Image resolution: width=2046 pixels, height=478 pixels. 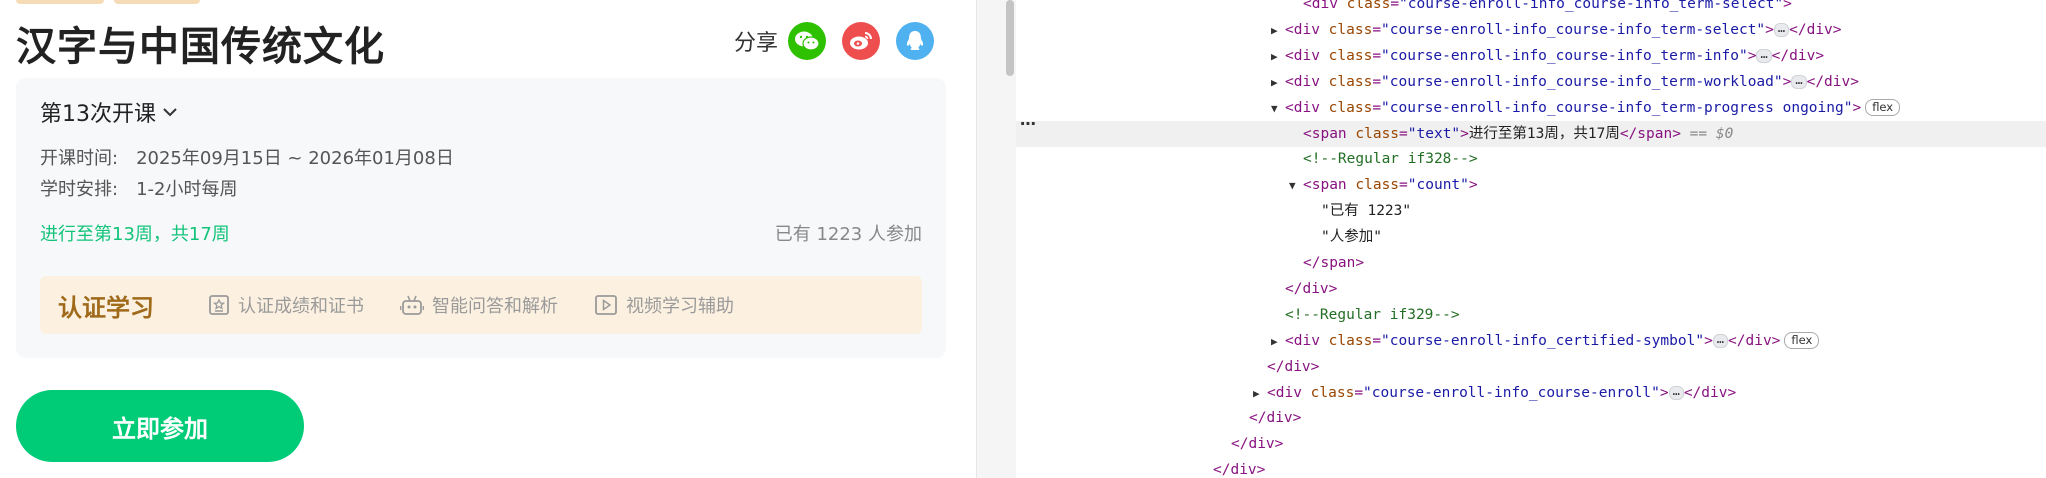 What do you see at coordinates (1531, 185) in the screenshot?
I see `dom-tree-line: ▼ <span class="count">` at bounding box center [1531, 185].